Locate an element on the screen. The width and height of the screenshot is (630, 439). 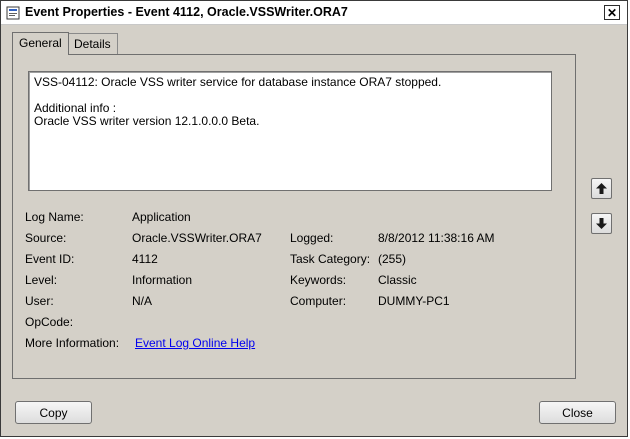
event-id-value: 4112 is located at coordinates (145, 259).